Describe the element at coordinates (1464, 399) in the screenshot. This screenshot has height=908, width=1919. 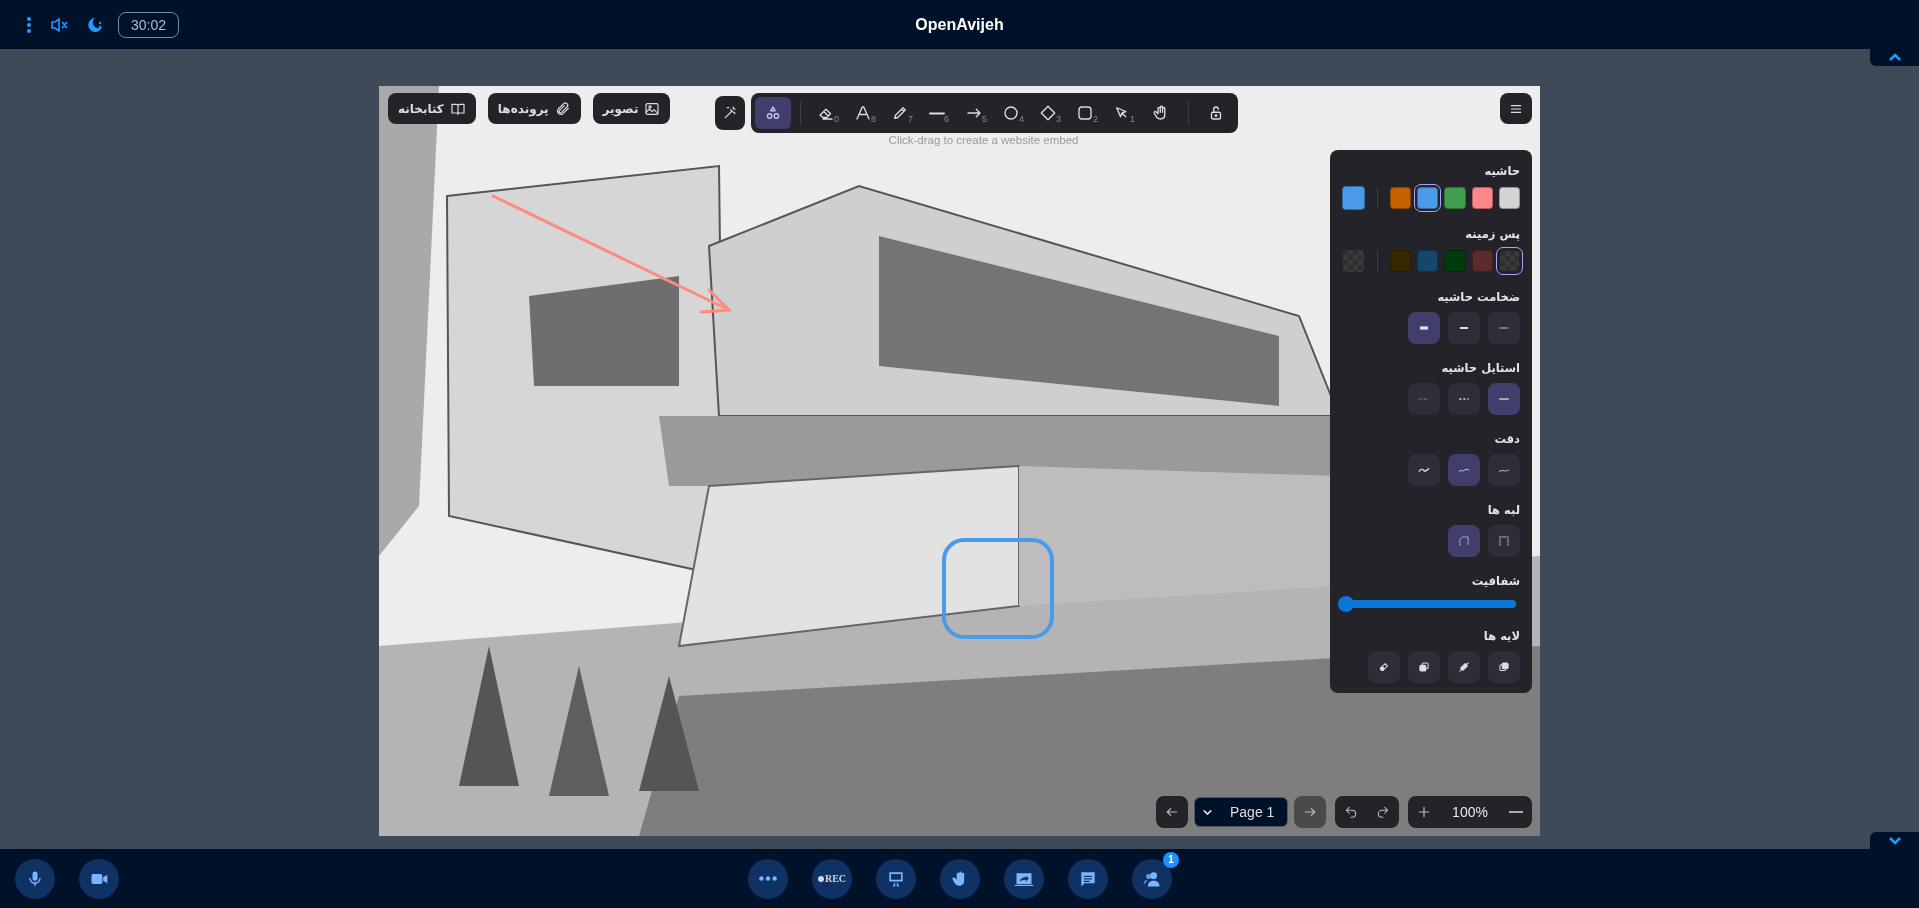
I see `dashed-line-icon` at that location.